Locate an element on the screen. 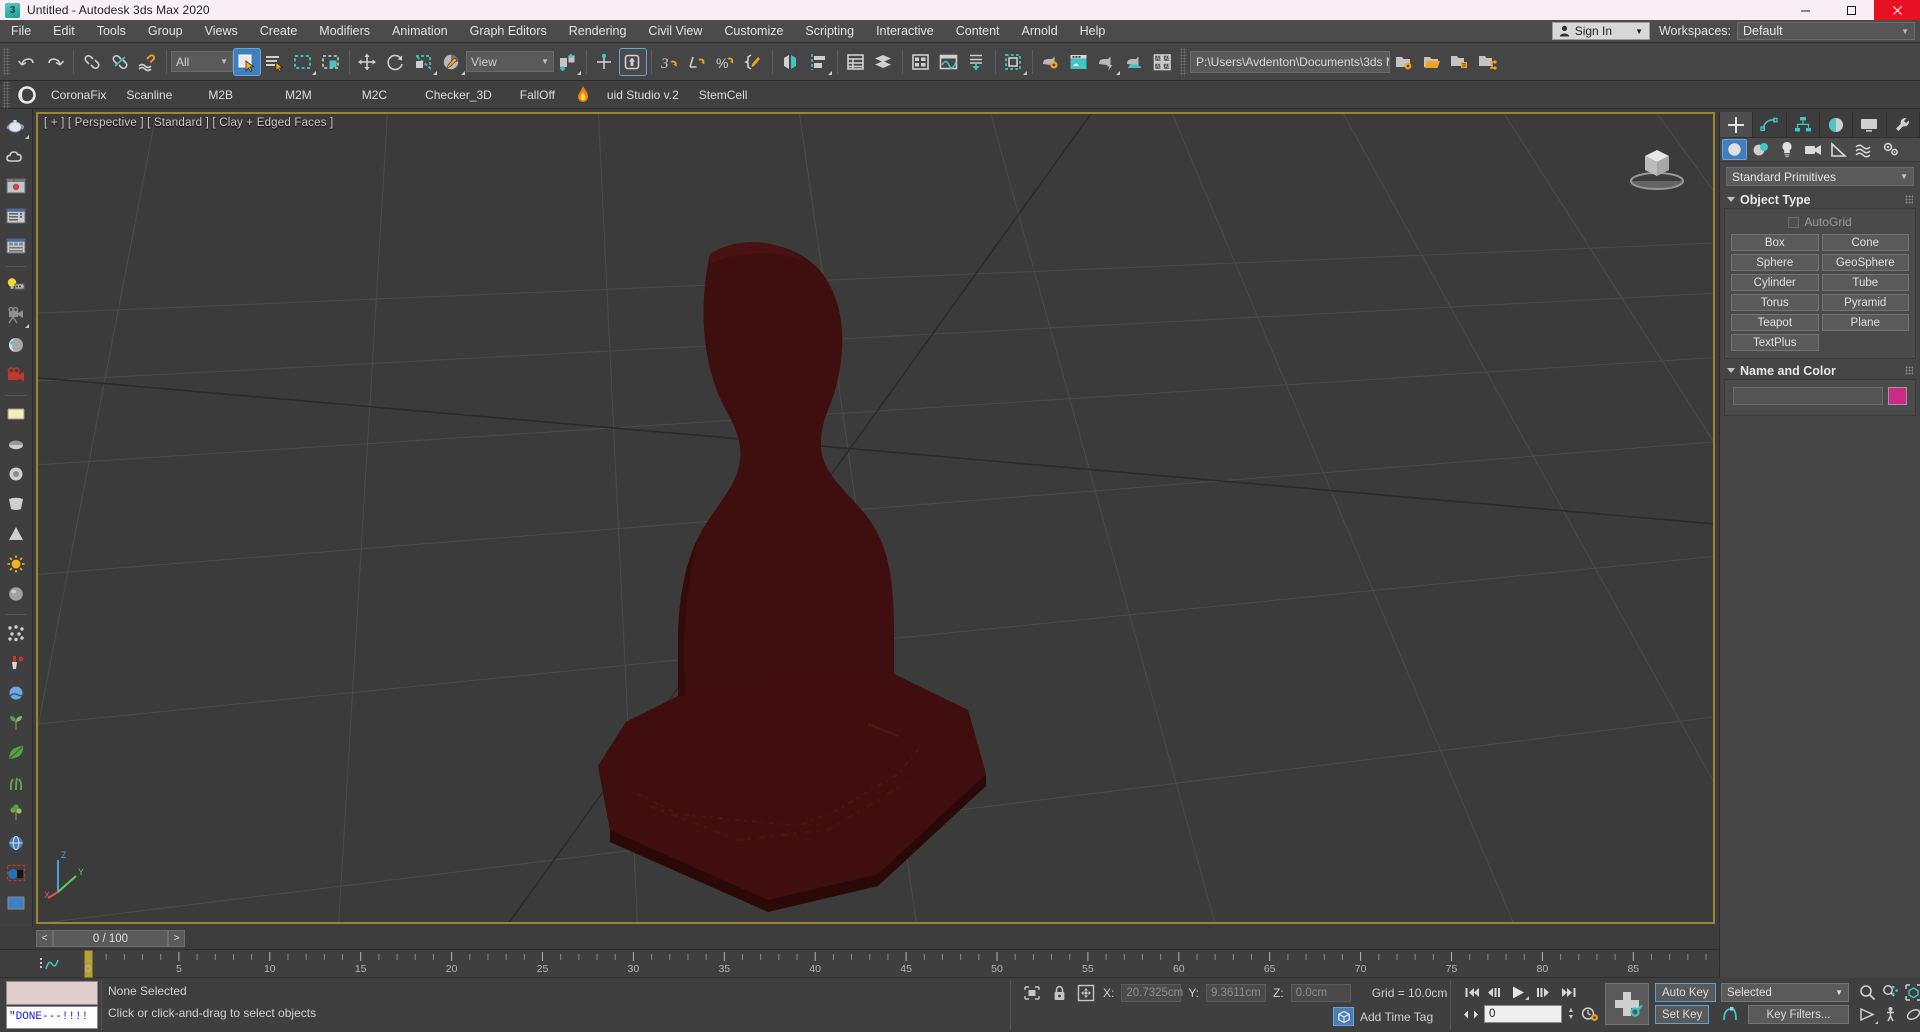 This screenshot has width=1920, height=1032. menu-interactive: Interactive is located at coordinates (905, 31).